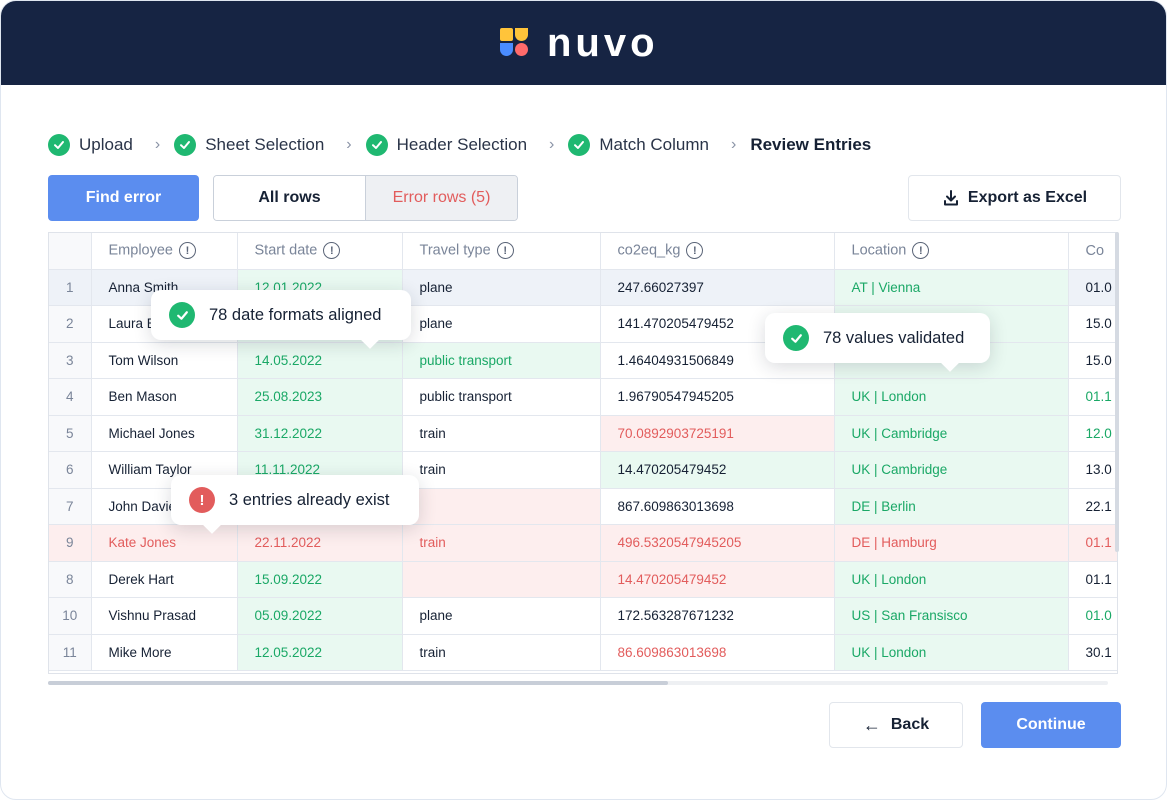 The image size is (1167, 800). Describe the element at coordinates (70, 506) in the screenshot. I see `row-number: 7` at that location.